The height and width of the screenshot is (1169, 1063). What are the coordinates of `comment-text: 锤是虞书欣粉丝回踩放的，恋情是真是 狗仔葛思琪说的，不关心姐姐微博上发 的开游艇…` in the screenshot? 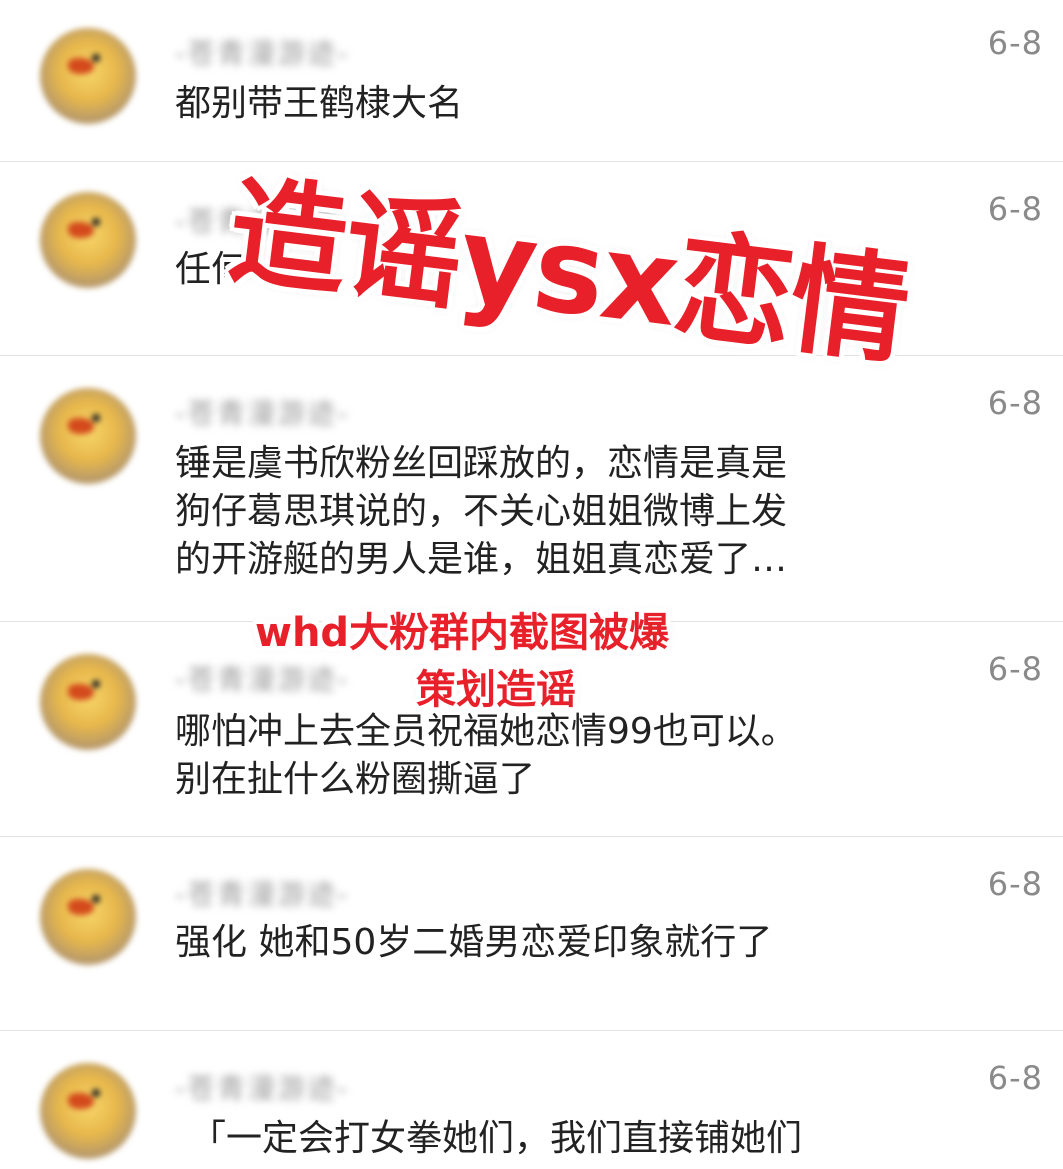 It's located at (481, 511).